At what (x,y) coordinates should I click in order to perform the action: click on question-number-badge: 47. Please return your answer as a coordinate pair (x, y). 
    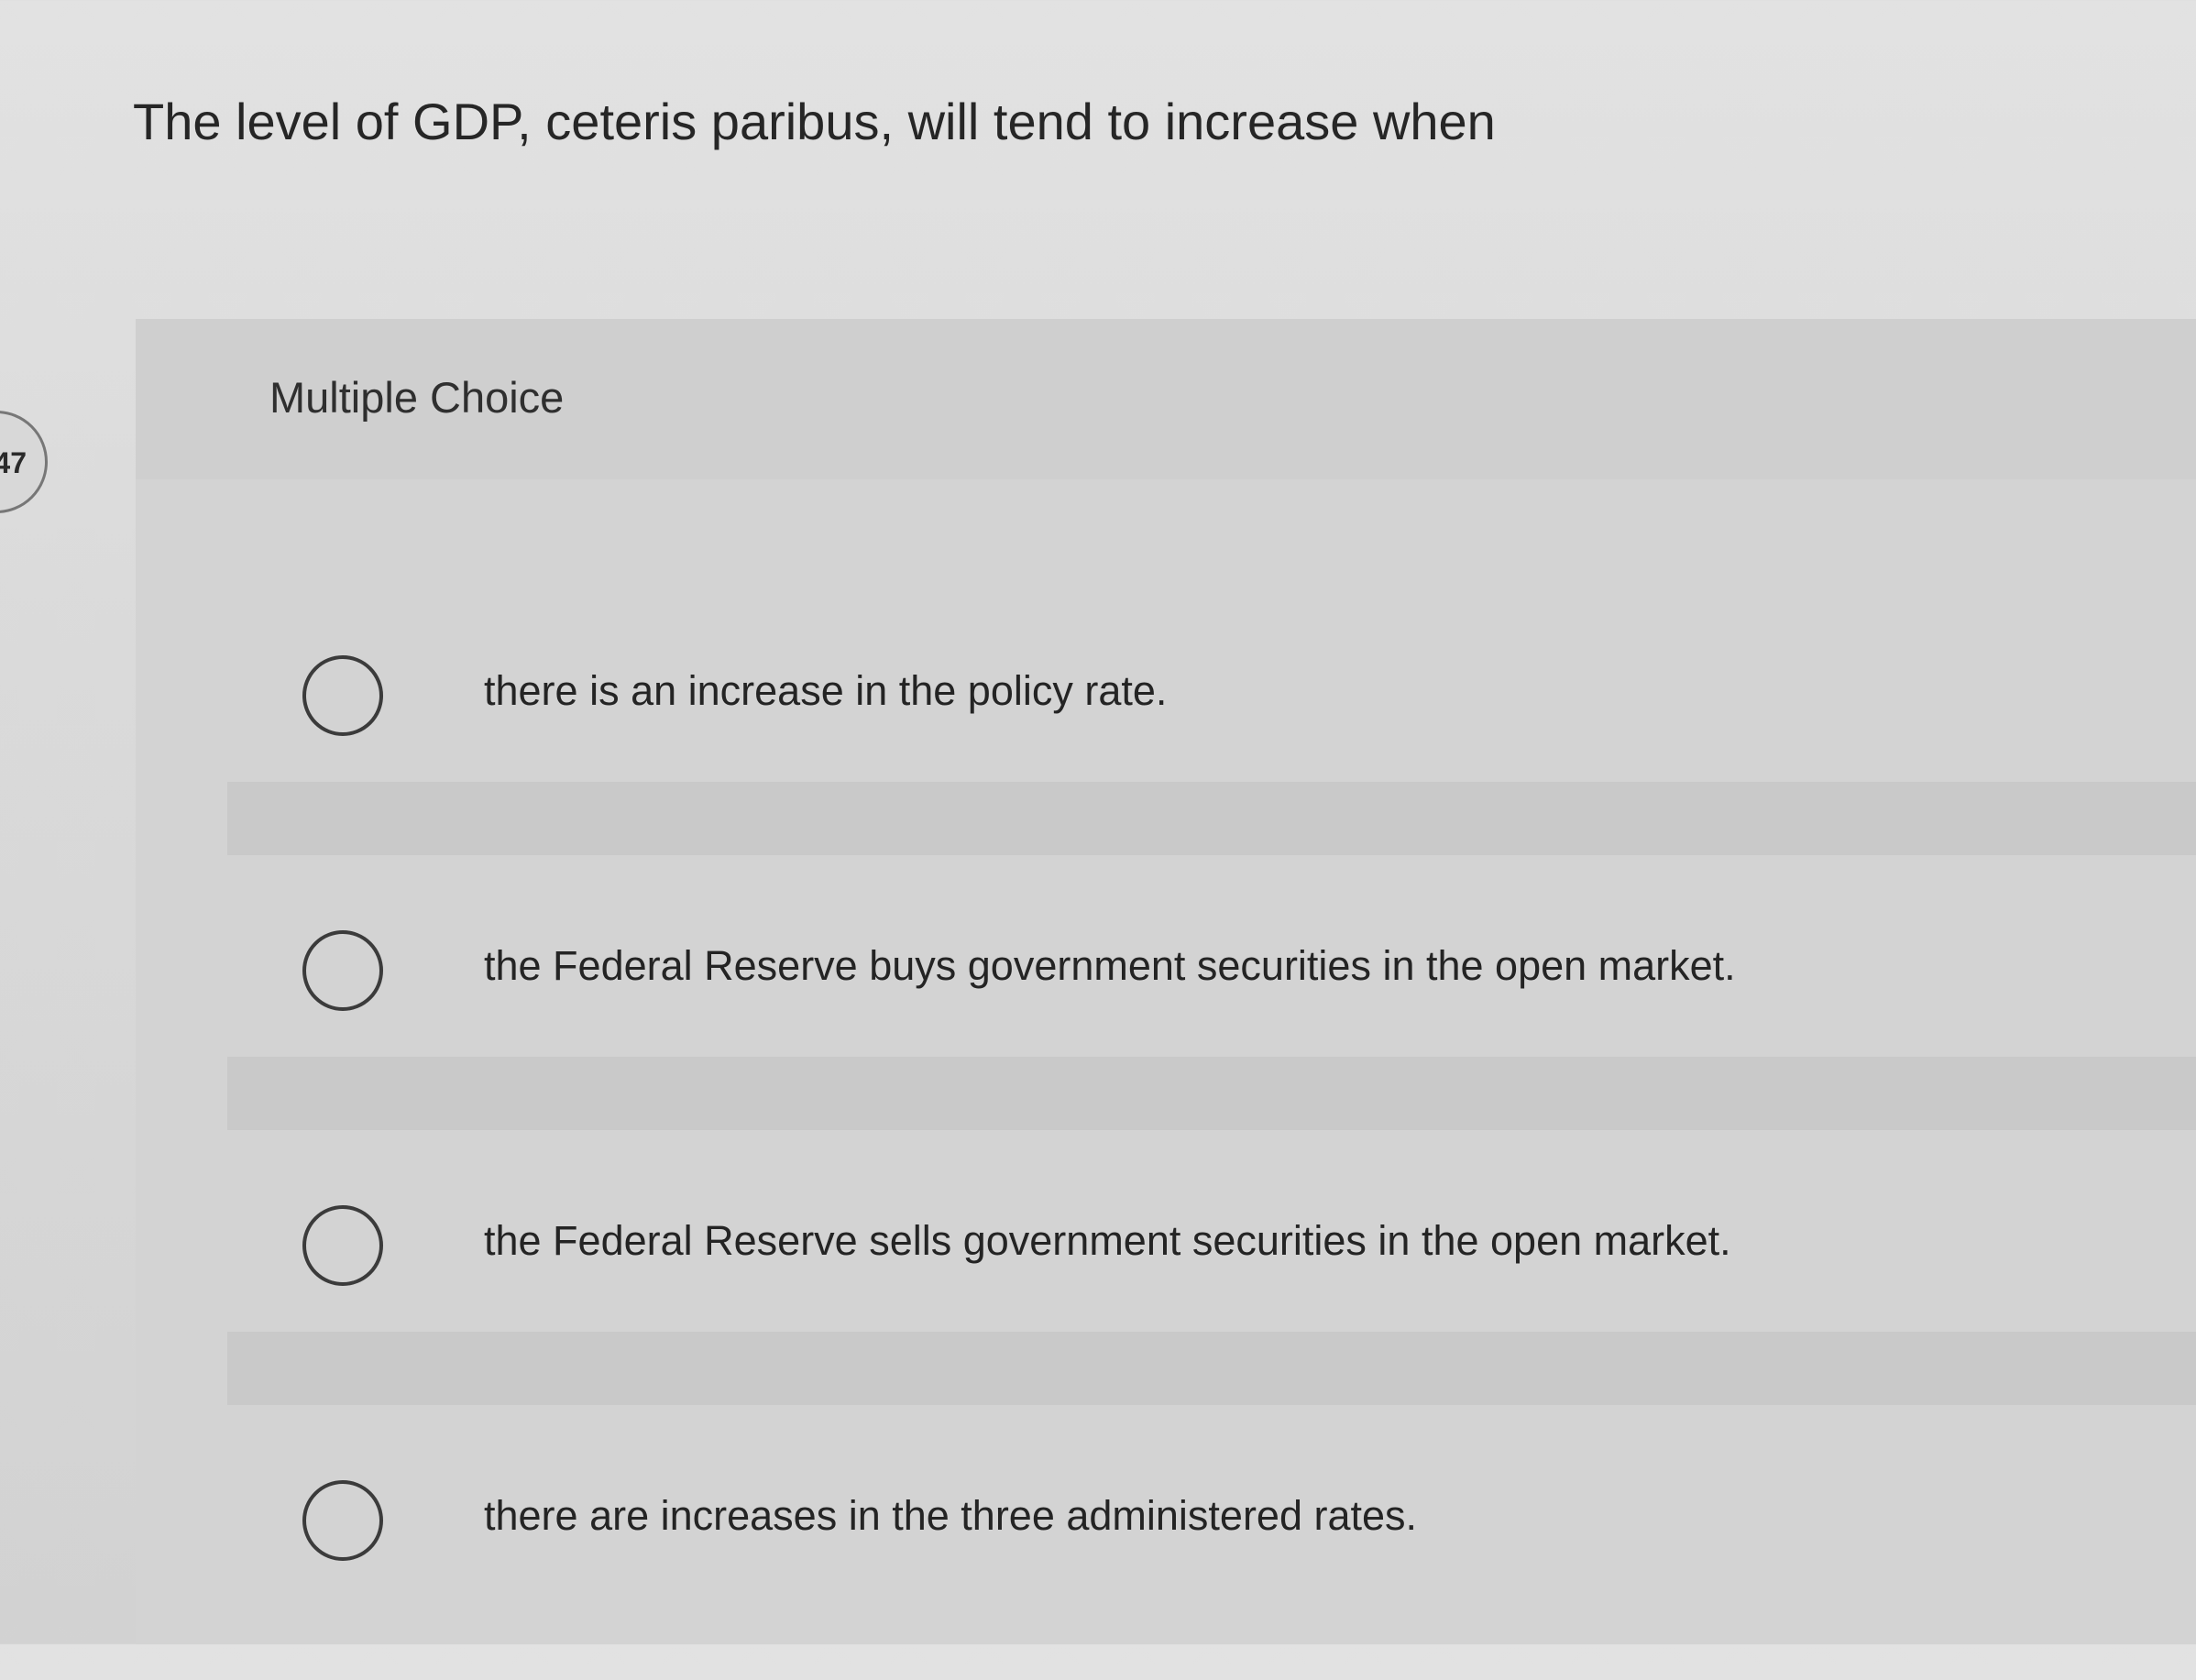
    Looking at the image, I should click on (24, 462).